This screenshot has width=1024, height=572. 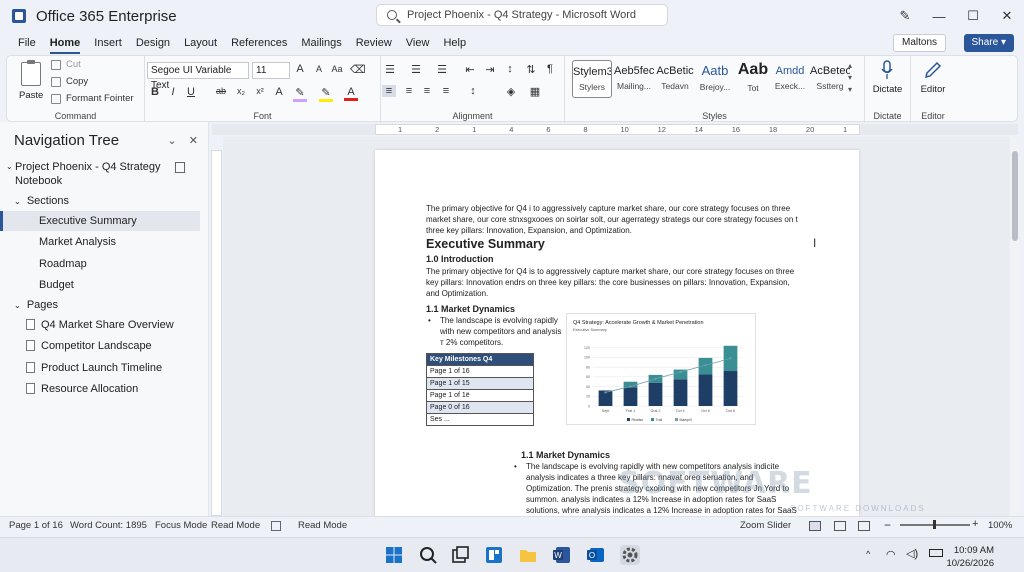 I want to click on tray-chevron-icon: ^, so click(x=868, y=554).